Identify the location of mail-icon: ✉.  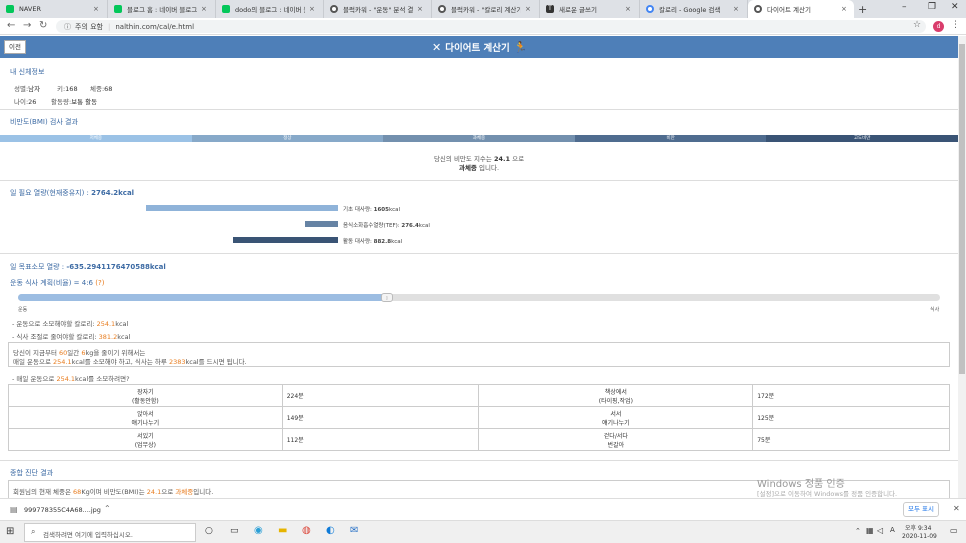
(354, 530).